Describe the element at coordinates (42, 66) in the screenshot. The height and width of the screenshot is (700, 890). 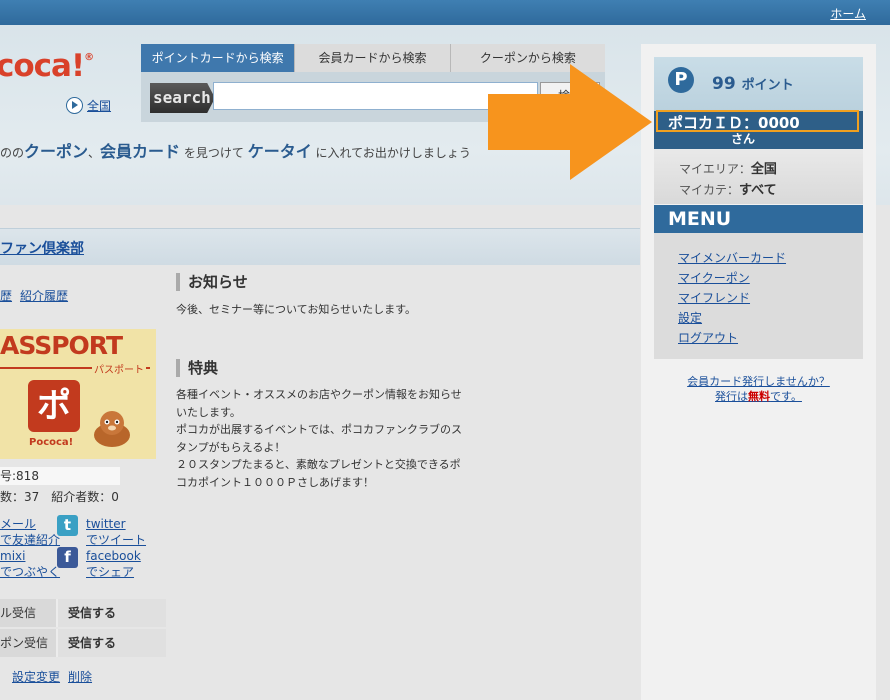
I see `logo-text: coca!` at that location.